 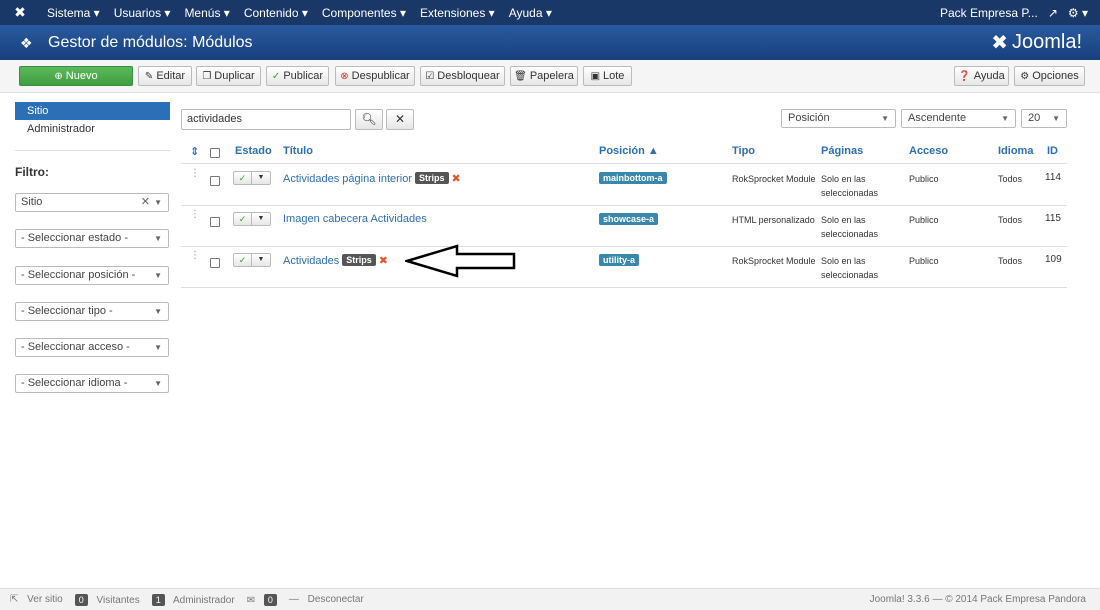 I want to click on filter-position-select: - Seleccionar posición - ▼, so click(x=92, y=275).